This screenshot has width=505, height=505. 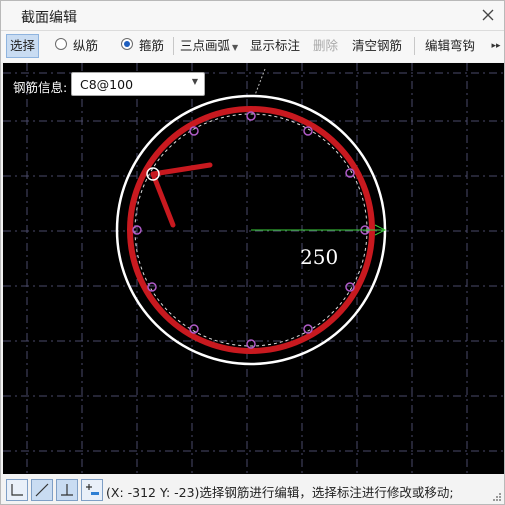 I want to click on dimension-snap-button, so click(x=92, y=490).